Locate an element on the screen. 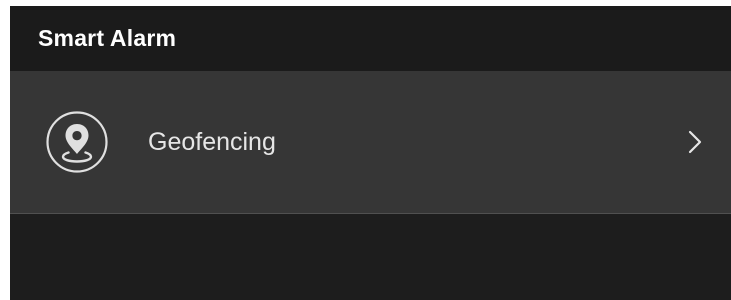 The image size is (731, 300). settings-item-label: Geofencing is located at coordinates (212, 141).